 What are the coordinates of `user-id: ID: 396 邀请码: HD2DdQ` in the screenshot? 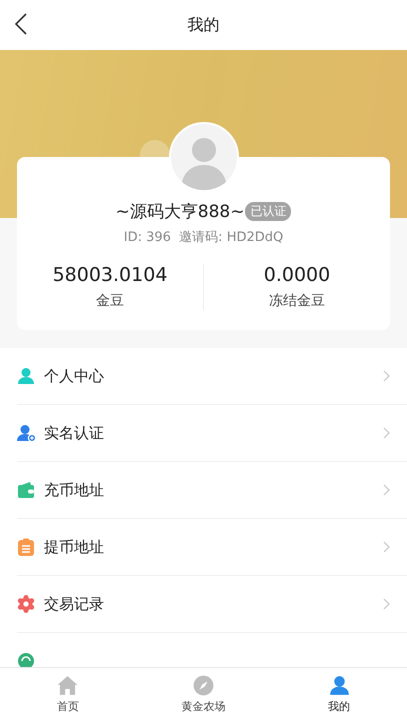 It's located at (204, 237).